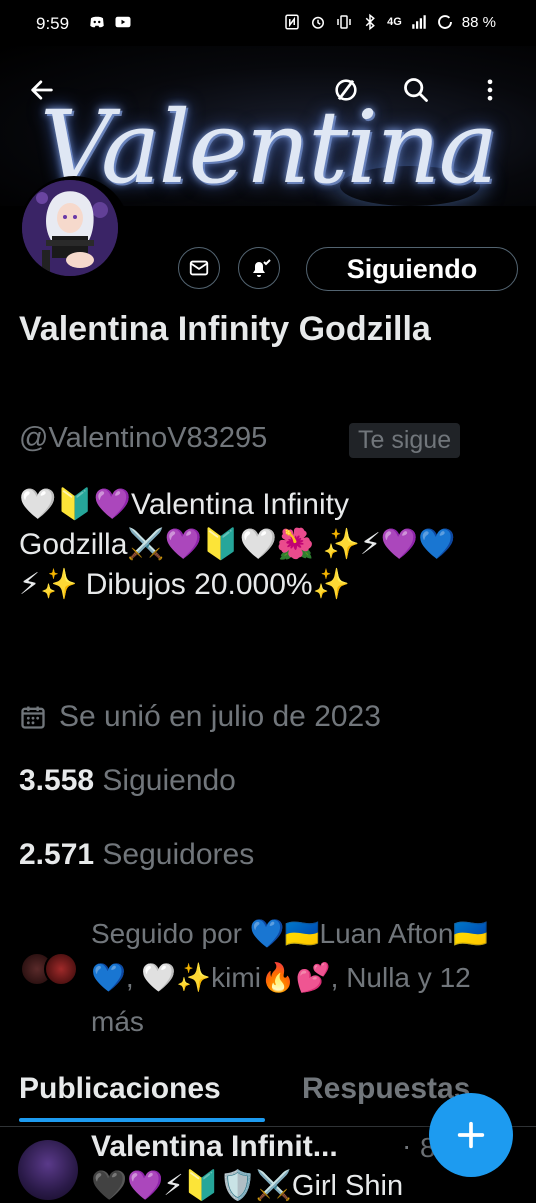 Image resolution: width=536 pixels, height=1203 pixels. Describe the element at coordinates (123, 22) in the screenshot. I see `youtube-icon` at that location.